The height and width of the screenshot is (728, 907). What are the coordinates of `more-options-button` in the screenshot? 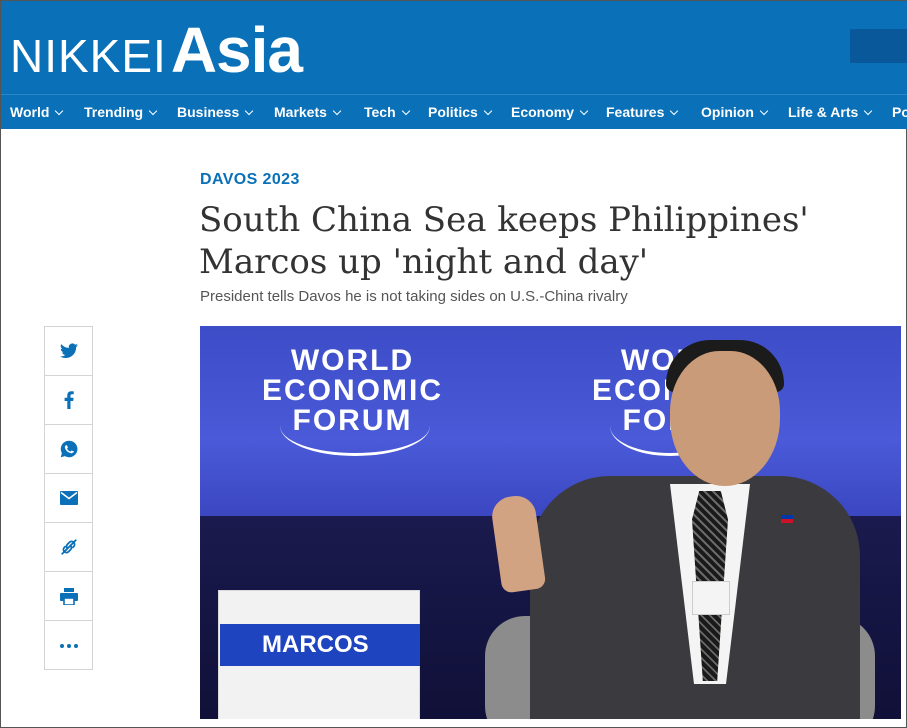 It's located at (68, 645).